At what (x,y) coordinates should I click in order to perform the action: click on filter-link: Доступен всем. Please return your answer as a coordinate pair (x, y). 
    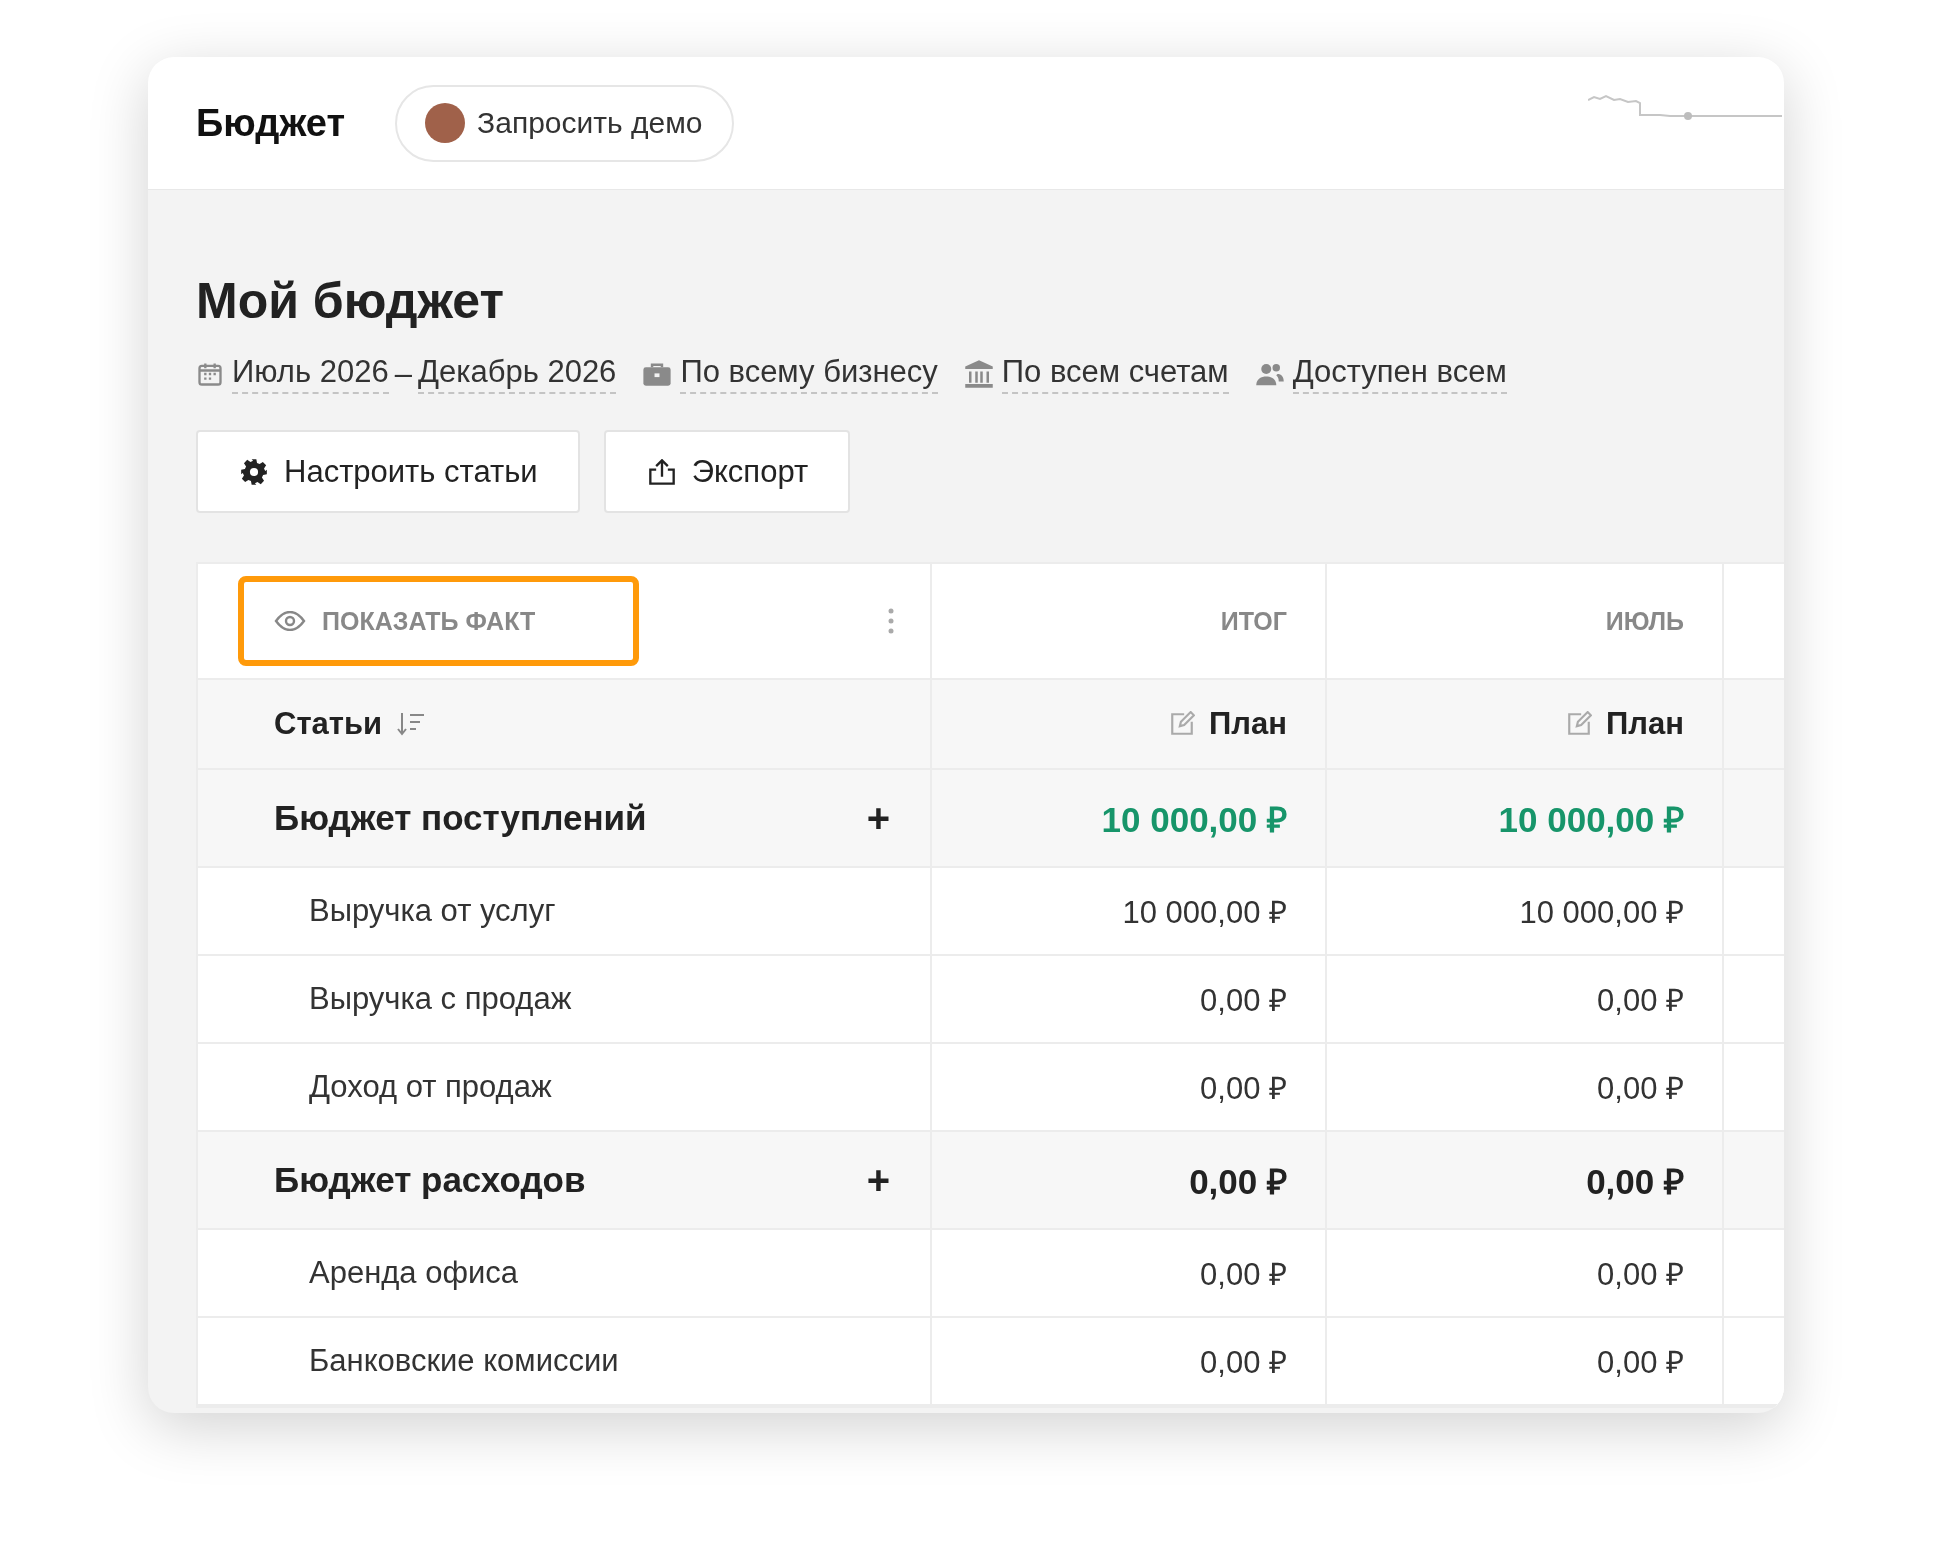
    Looking at the image, I should click on (1399, 374).